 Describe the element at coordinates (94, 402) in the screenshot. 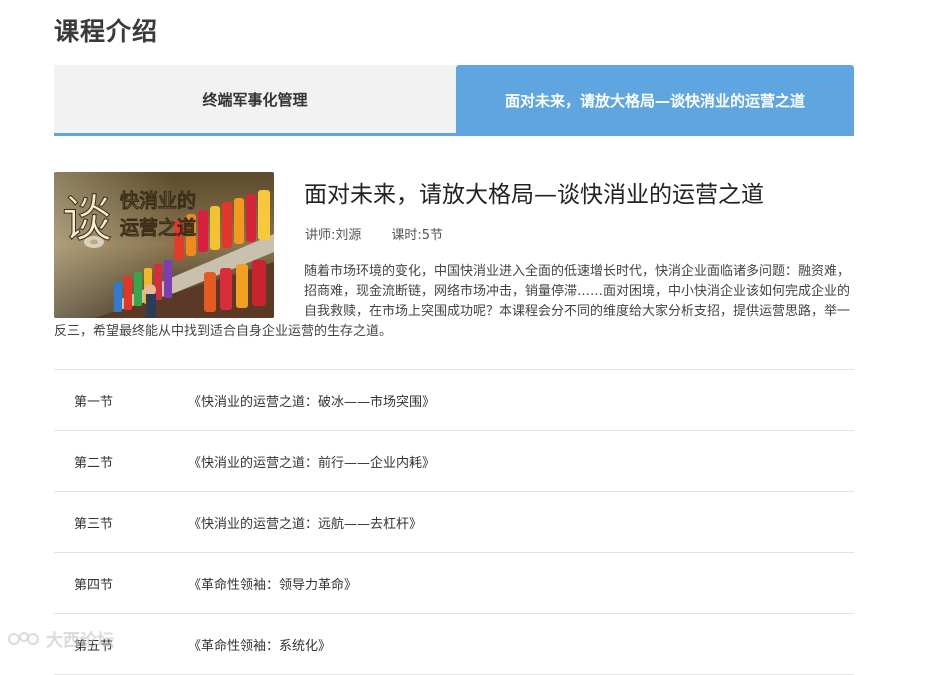

I see `lesson-number: 第一节` at that location.